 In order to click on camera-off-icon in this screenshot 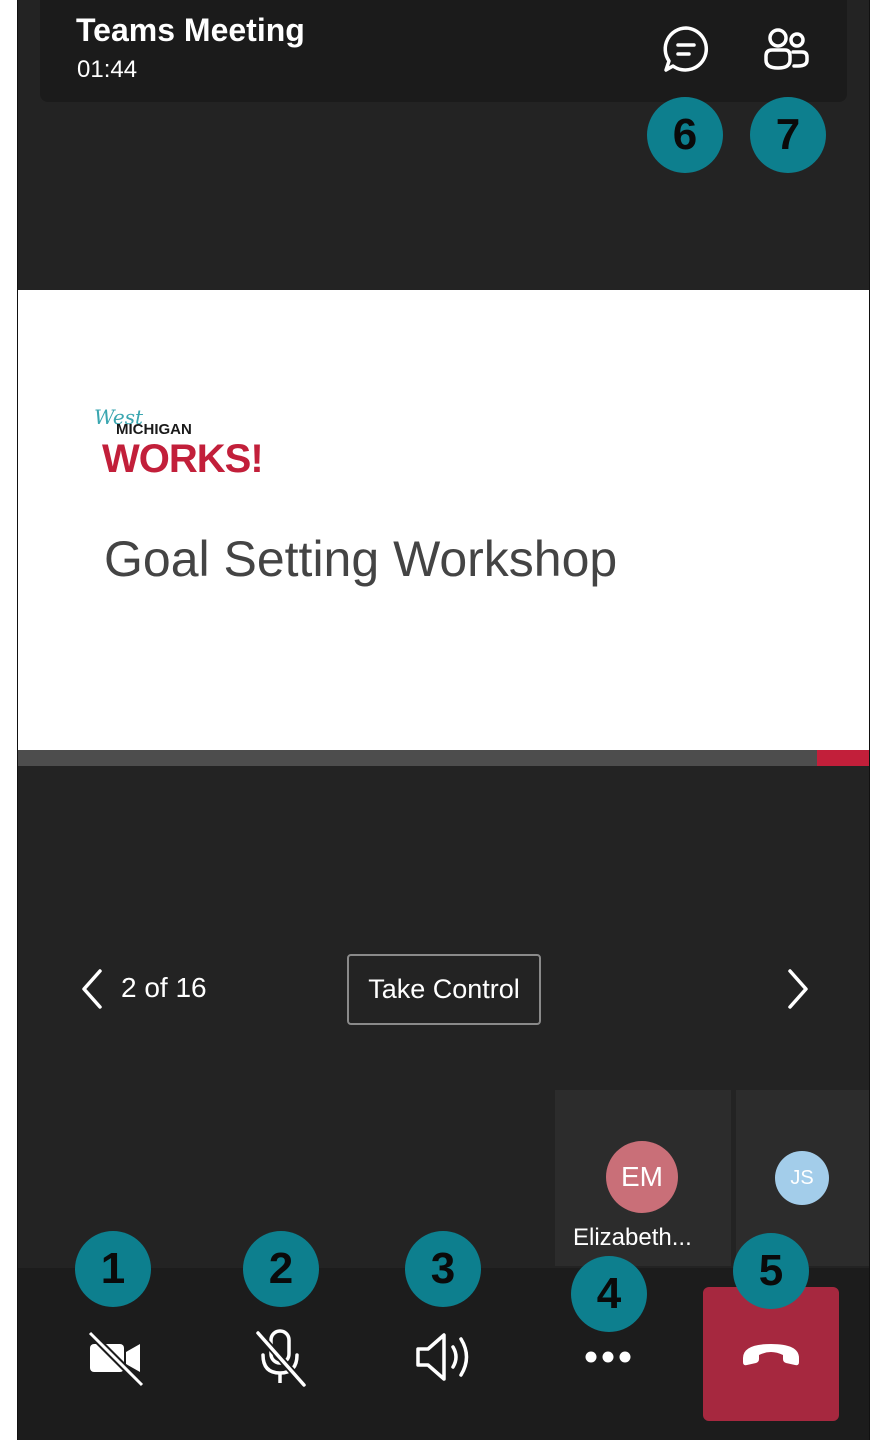, I will do `click(116, 1359)`.